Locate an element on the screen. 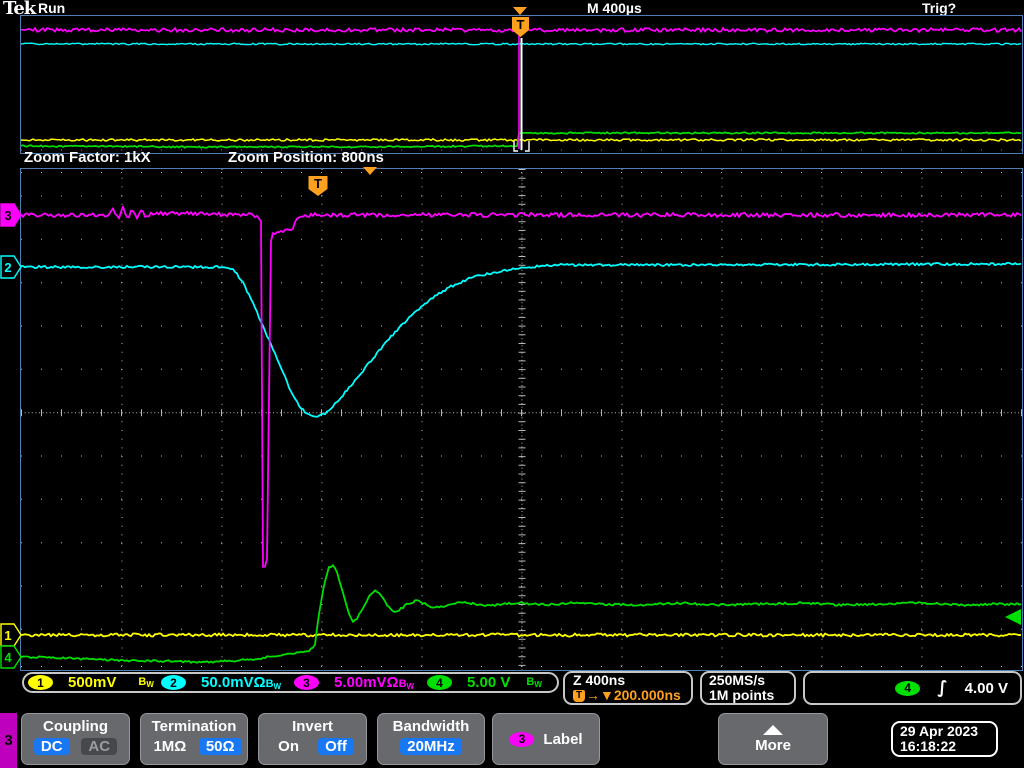  channel-1-badge: 1 is located at coordinates (40, 682).